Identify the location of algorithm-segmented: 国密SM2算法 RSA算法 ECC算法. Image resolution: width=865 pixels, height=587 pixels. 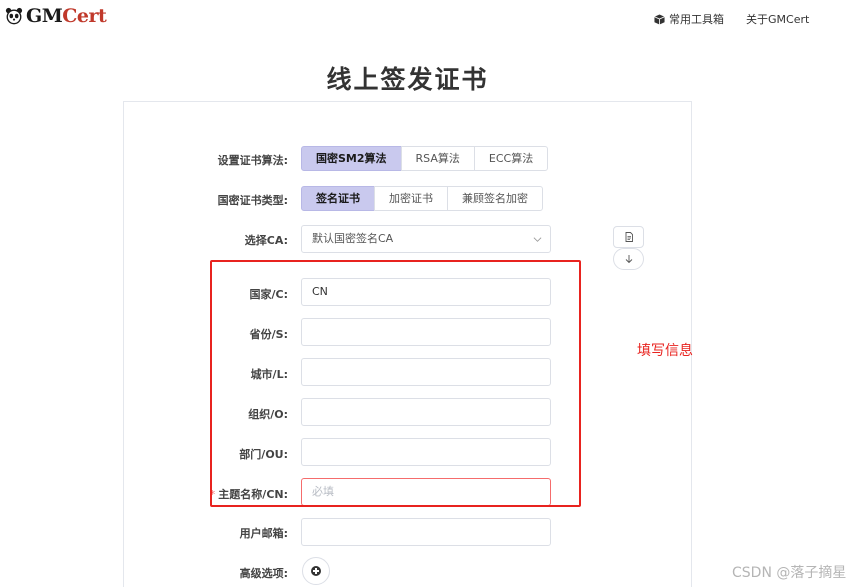
(425, 158).